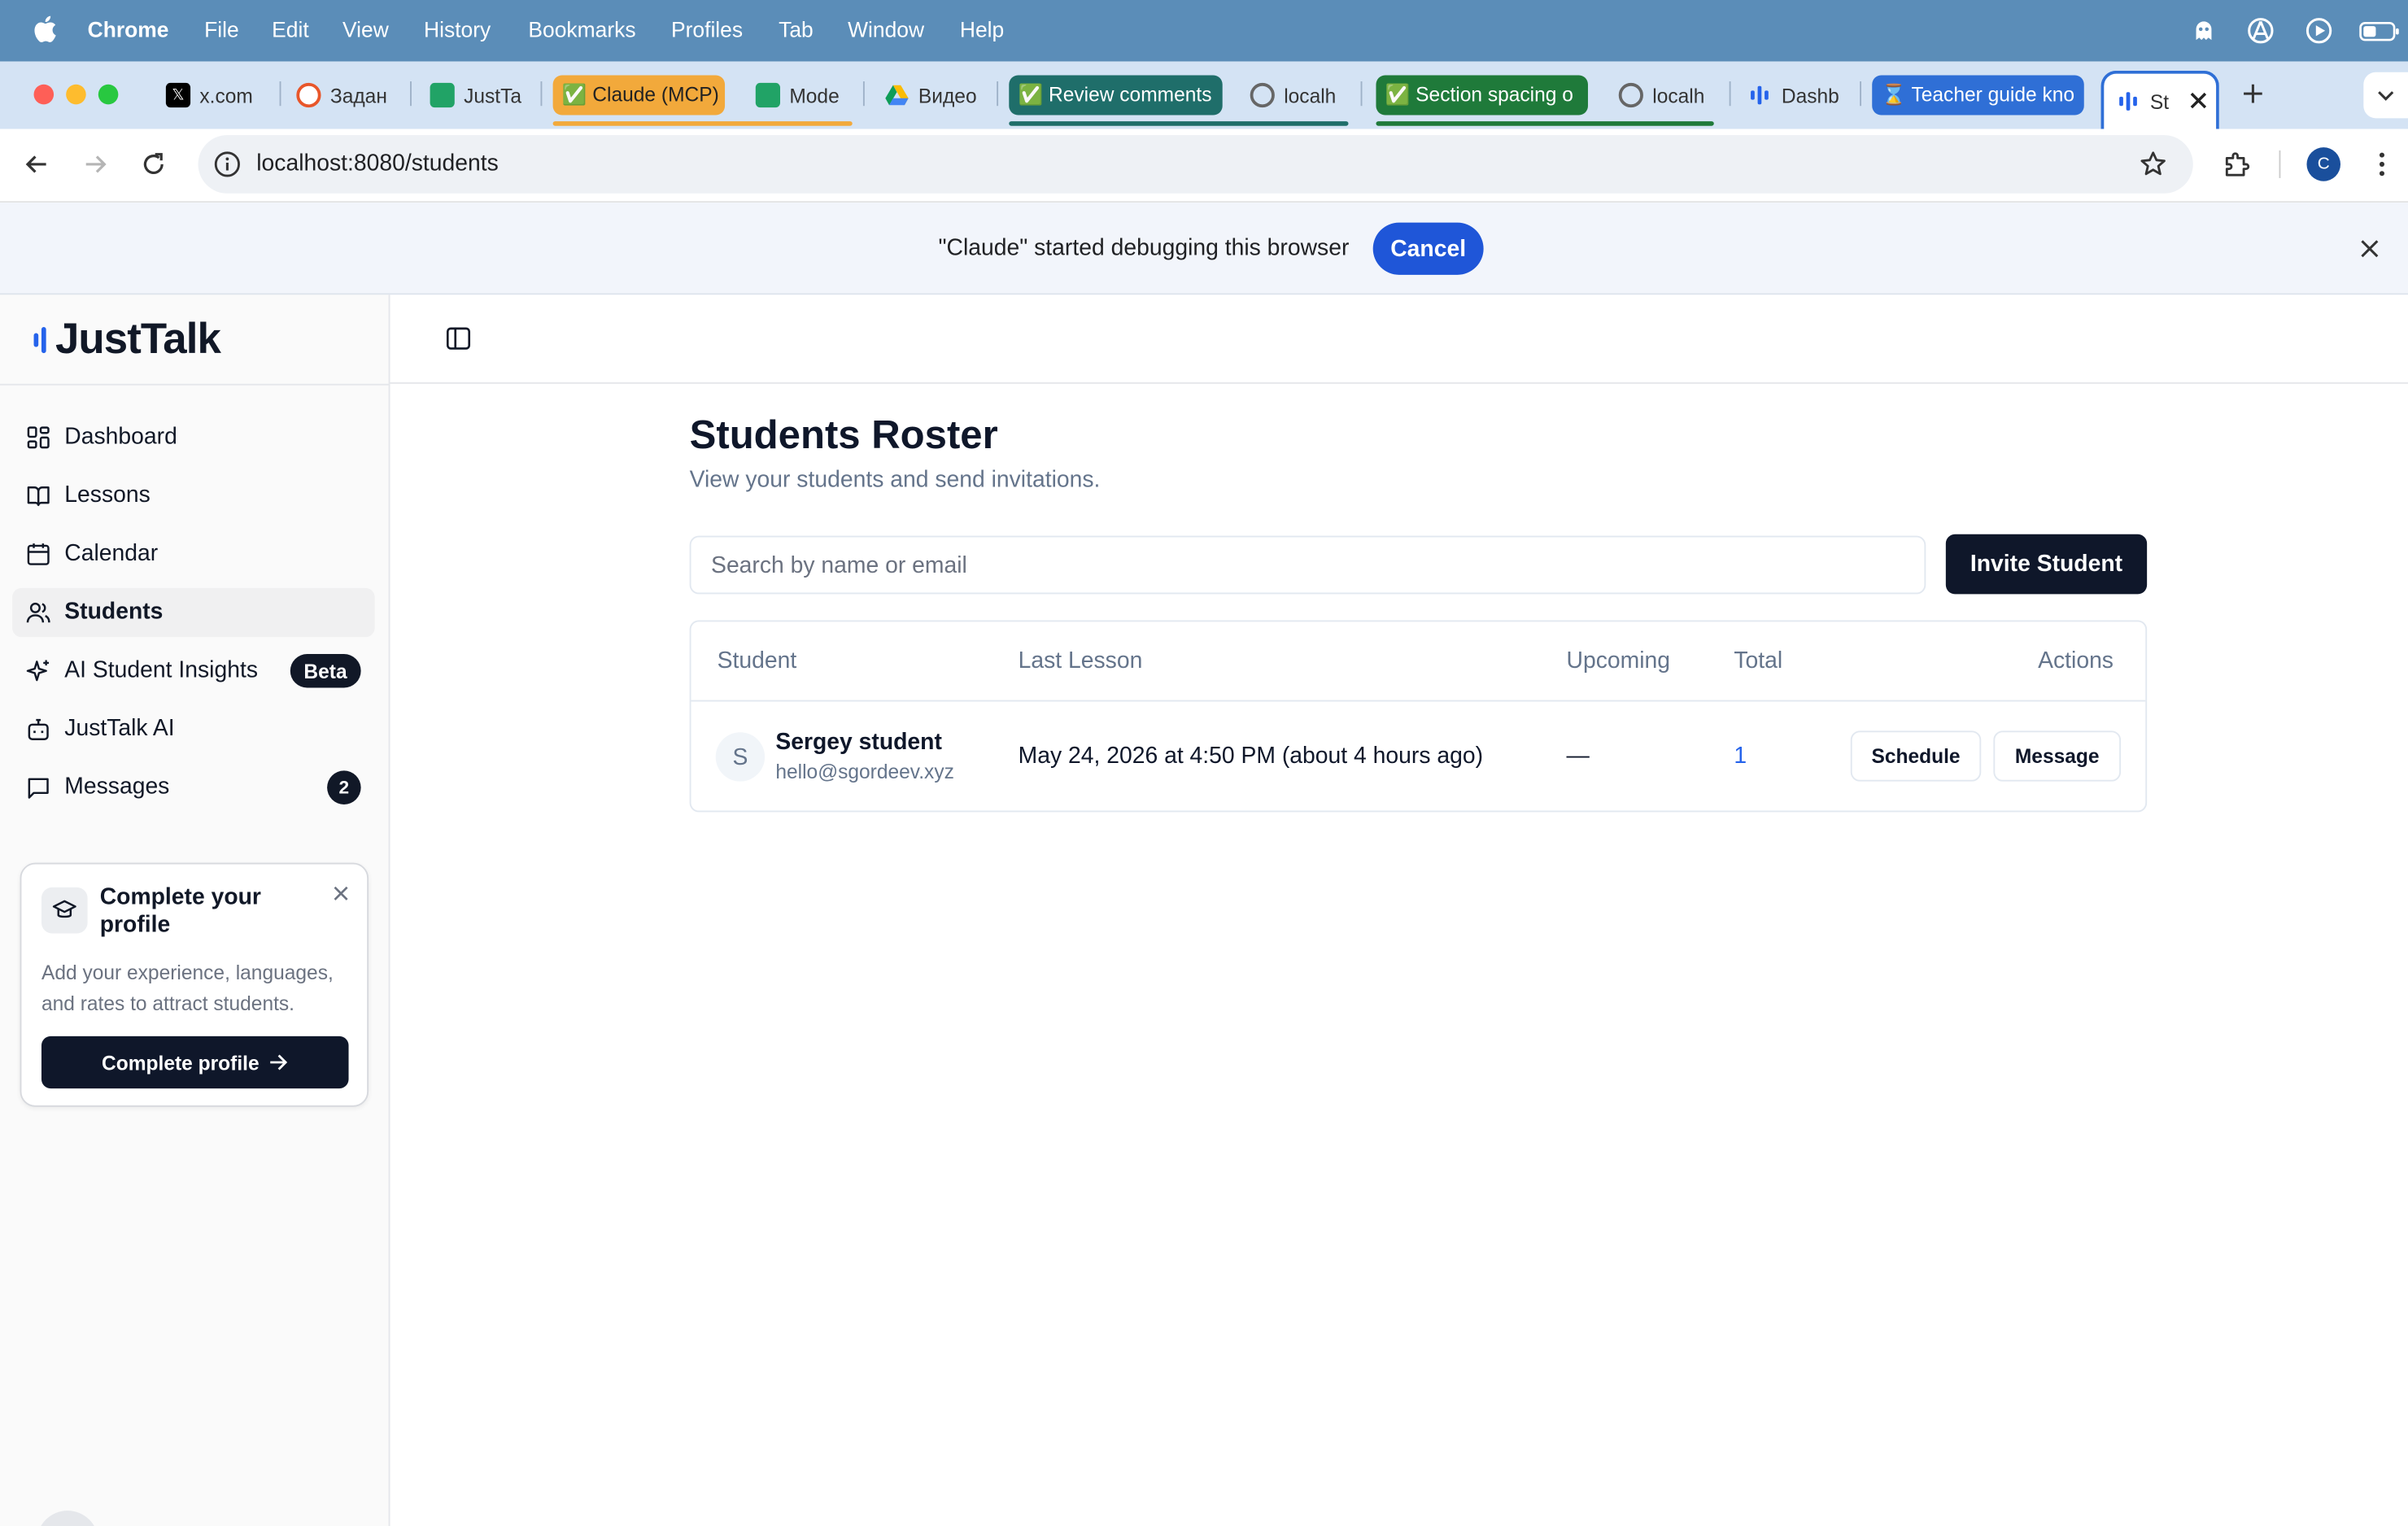  What do you see at coordinates (2323, 164) in the screenshot?
I see `profile-avatar: C` at bounding box center [2323, 164].